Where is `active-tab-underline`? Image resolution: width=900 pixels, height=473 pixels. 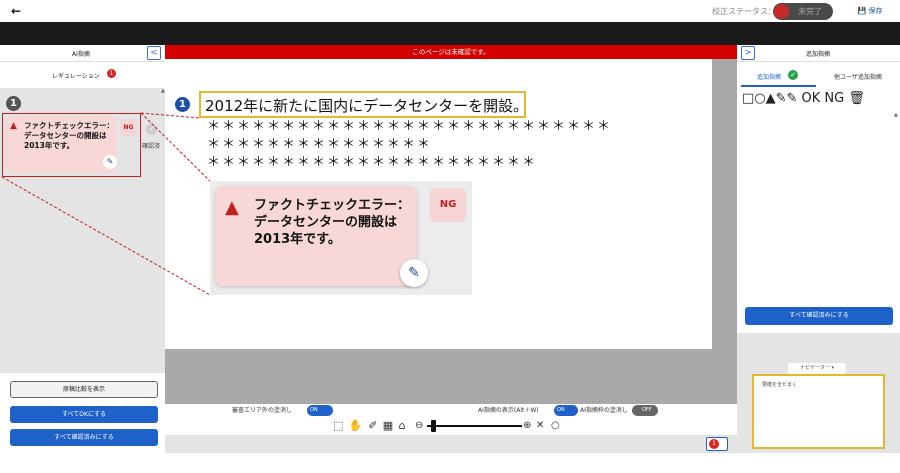 active-tab-underline is located at coordinates (778, 86).